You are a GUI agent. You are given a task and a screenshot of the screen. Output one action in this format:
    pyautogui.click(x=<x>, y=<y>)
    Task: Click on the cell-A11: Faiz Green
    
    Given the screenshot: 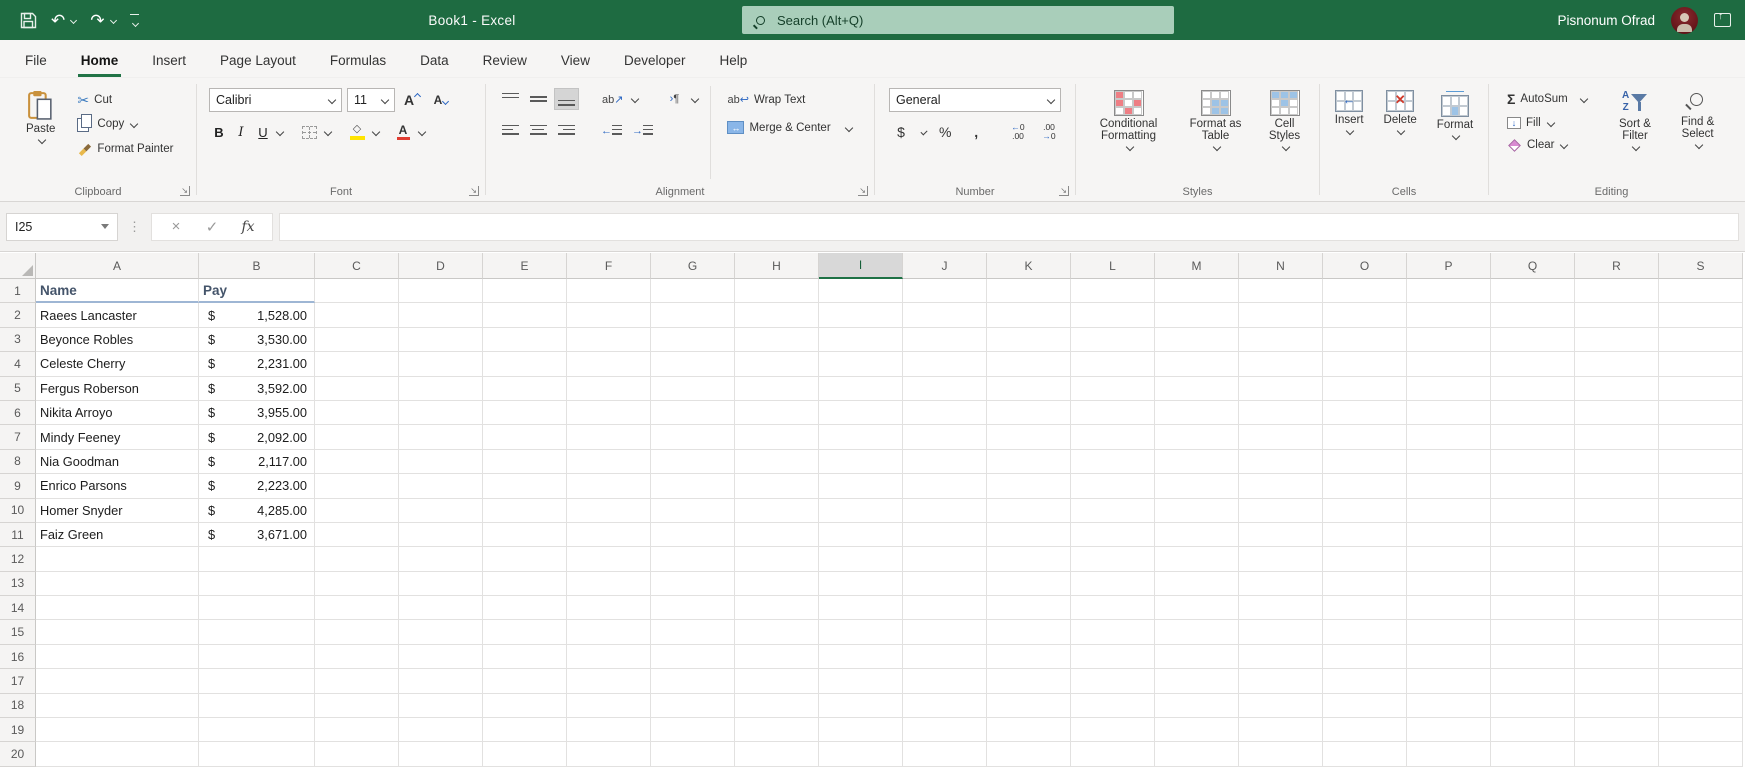 What is the action you would take?
    pyautogui.click(x=117, y=535)
    